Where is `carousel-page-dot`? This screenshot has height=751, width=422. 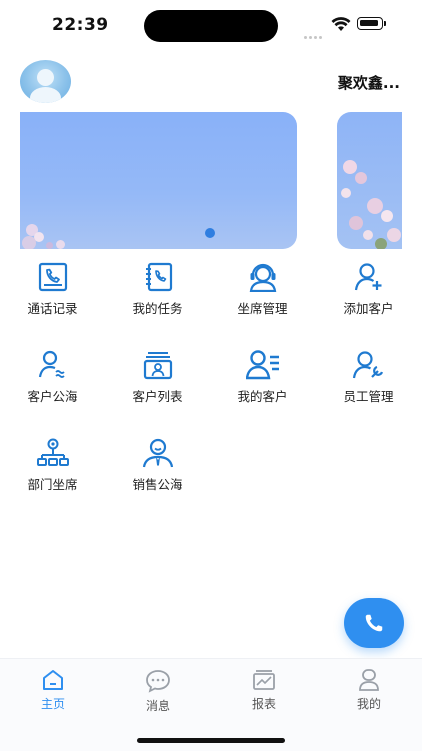
carousel-page-dot is located at coordinates (210, 233).